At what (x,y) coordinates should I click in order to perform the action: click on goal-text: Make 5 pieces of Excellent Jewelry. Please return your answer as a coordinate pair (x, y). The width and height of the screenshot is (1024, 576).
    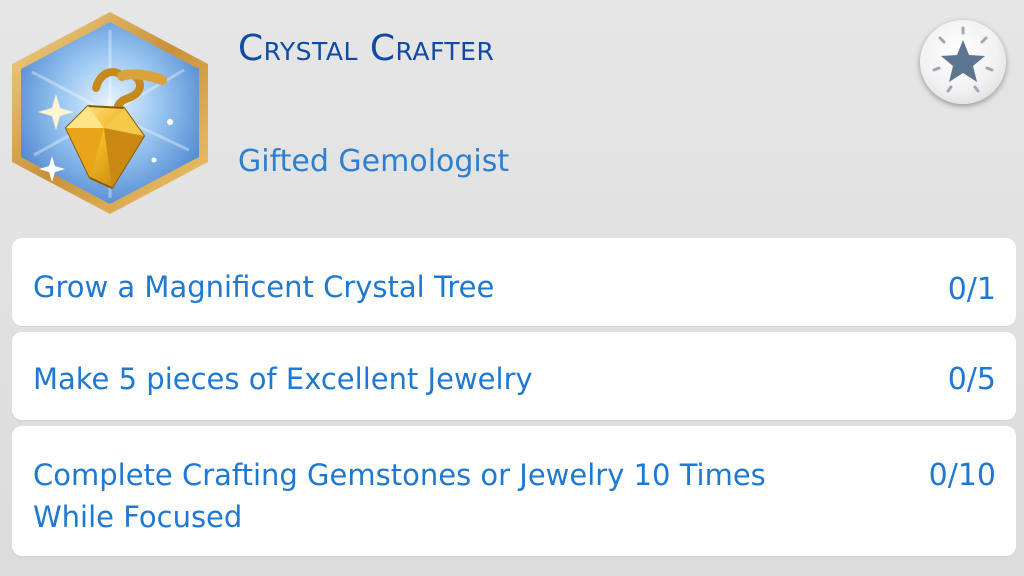
    Looking at the image, I should click on (283, 379).